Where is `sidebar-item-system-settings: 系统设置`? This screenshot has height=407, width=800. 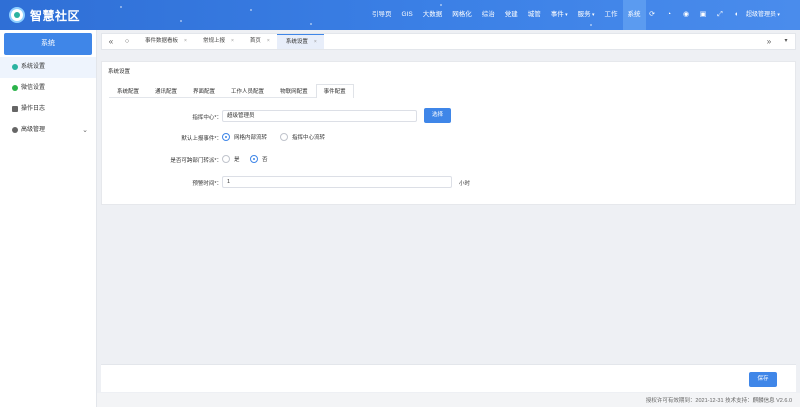 sidebar-item-system-settings: 系统设置 is located at coordinates (48, 67).